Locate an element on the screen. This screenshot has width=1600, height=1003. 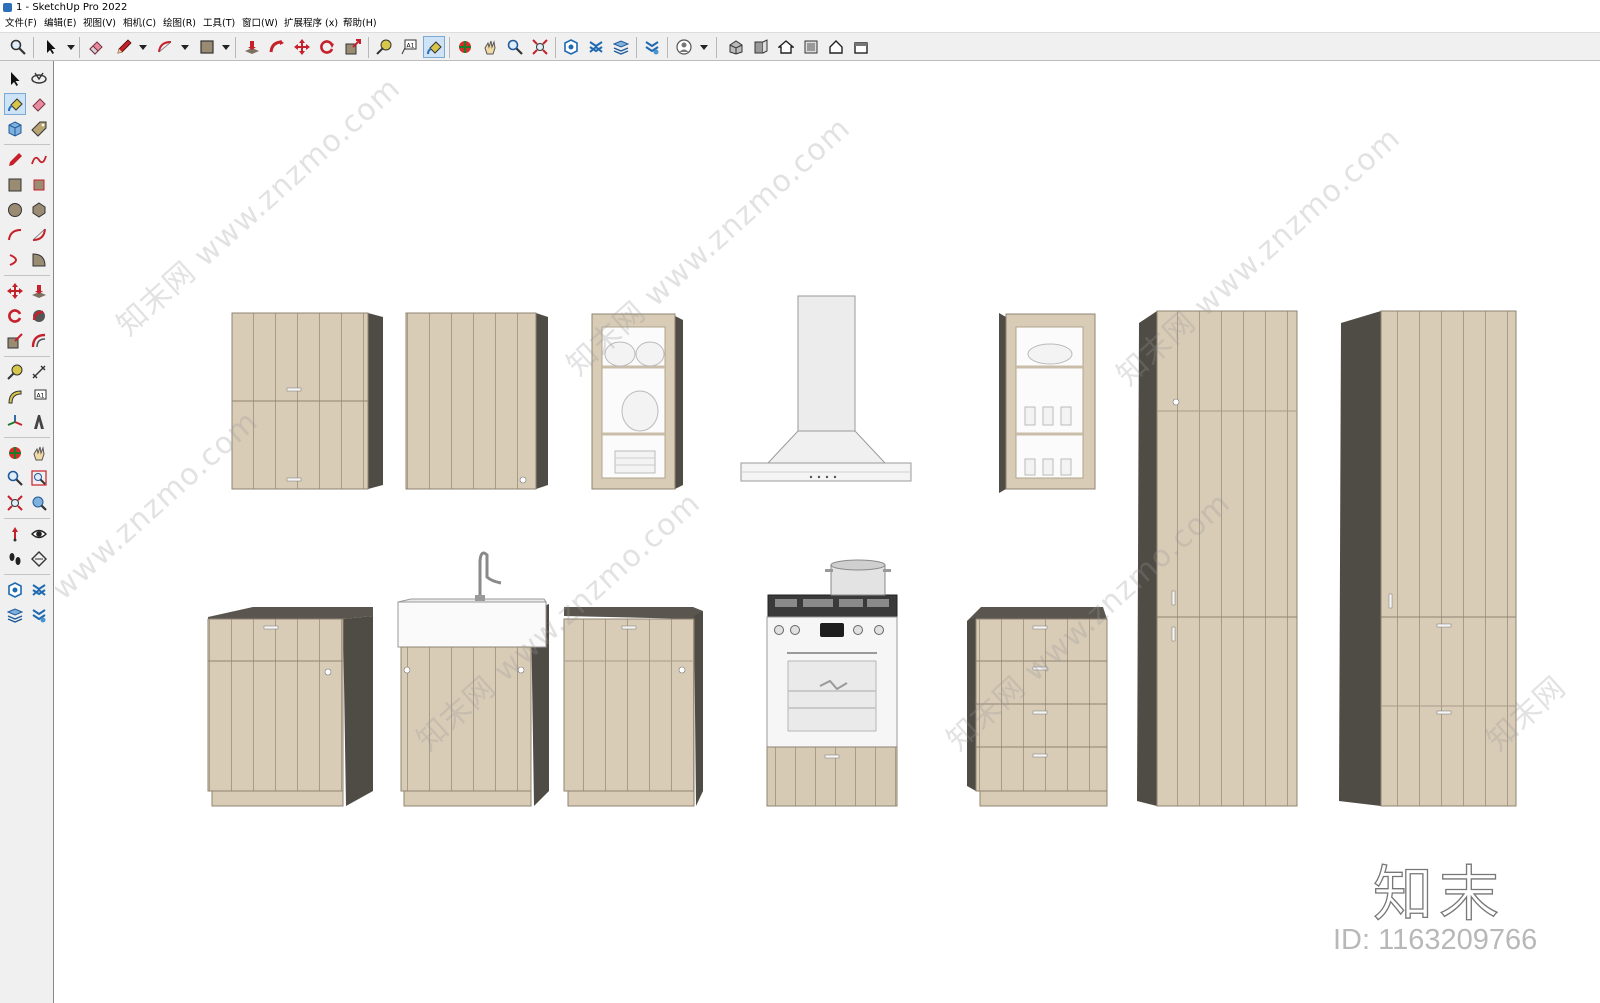
menu-view: 视图(V) is located at coordinates (99, 23).